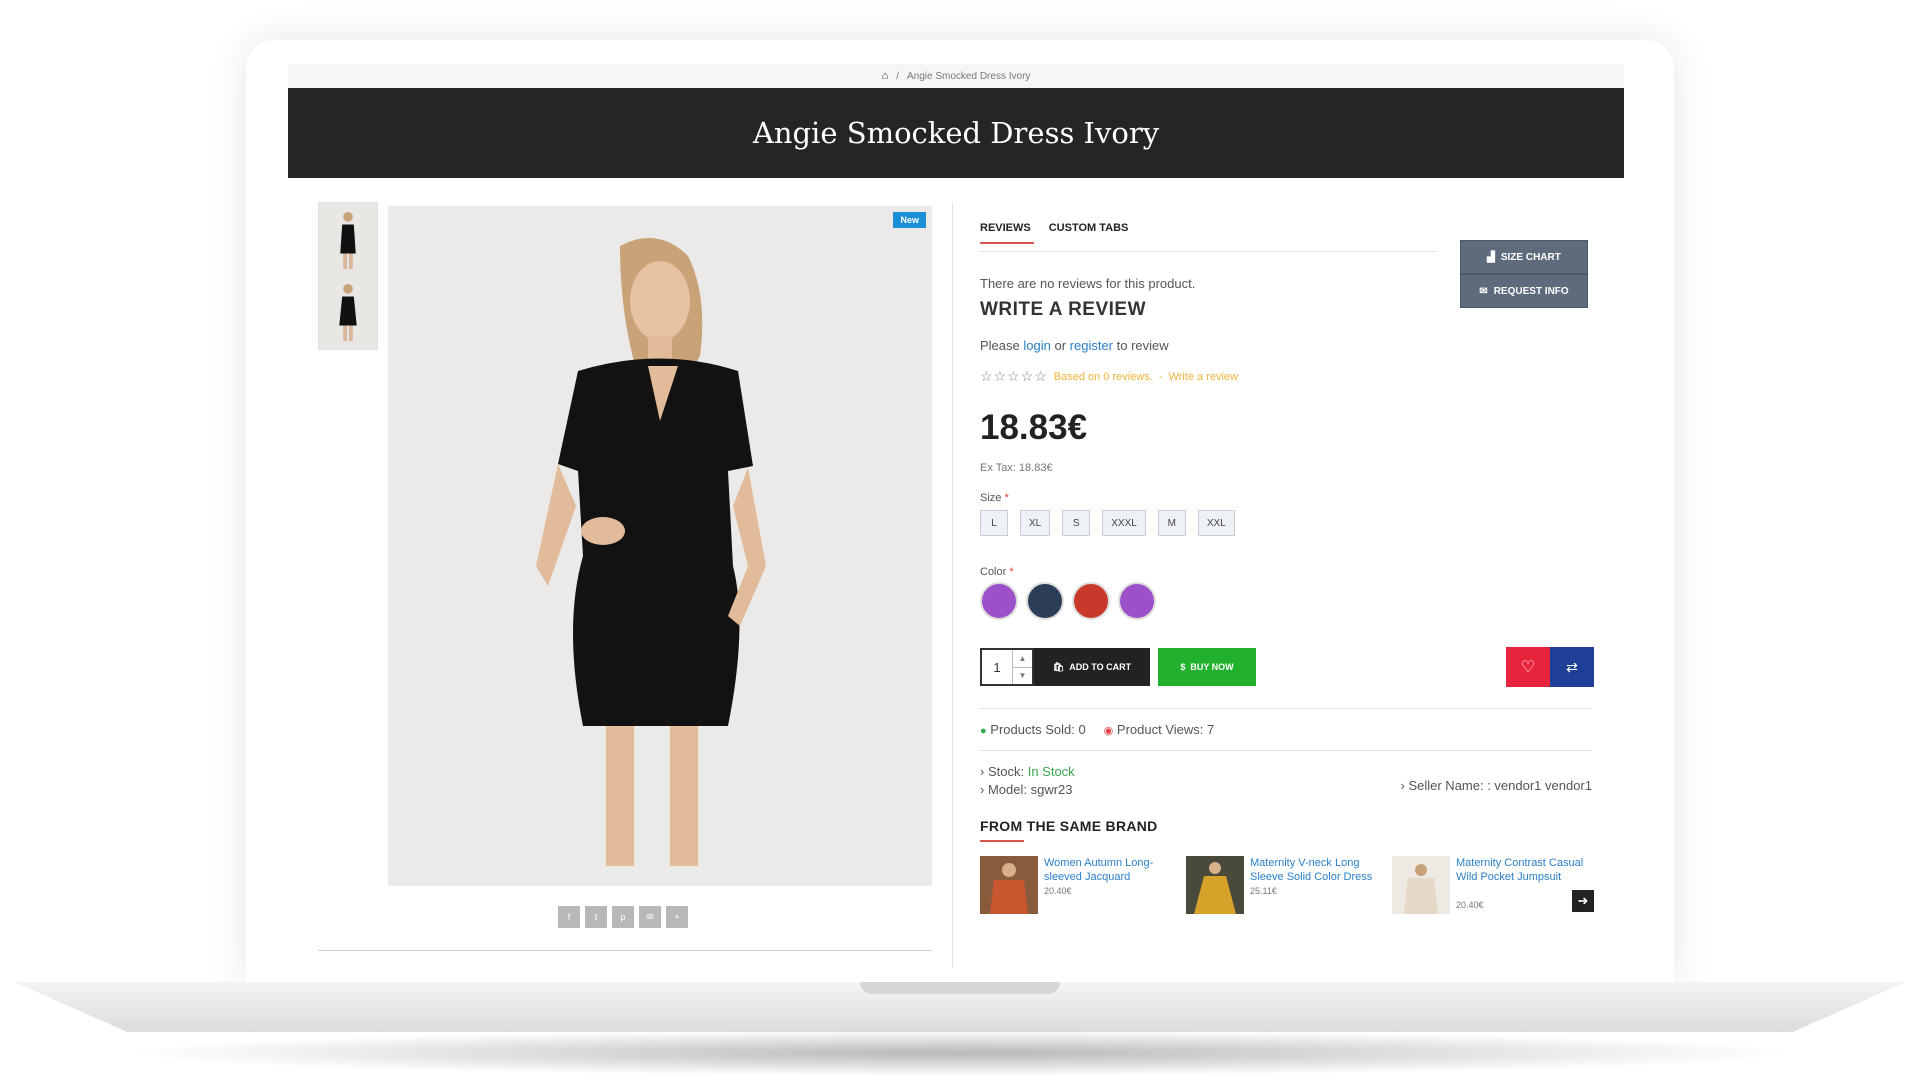 This screenshot has width=1920, height=1080. What do you see at coordinates (1500, 785) in the screenshot?
I see `seller-name: Seller Name: : vendor1 vendor1` at bounding box center [1500, 785].